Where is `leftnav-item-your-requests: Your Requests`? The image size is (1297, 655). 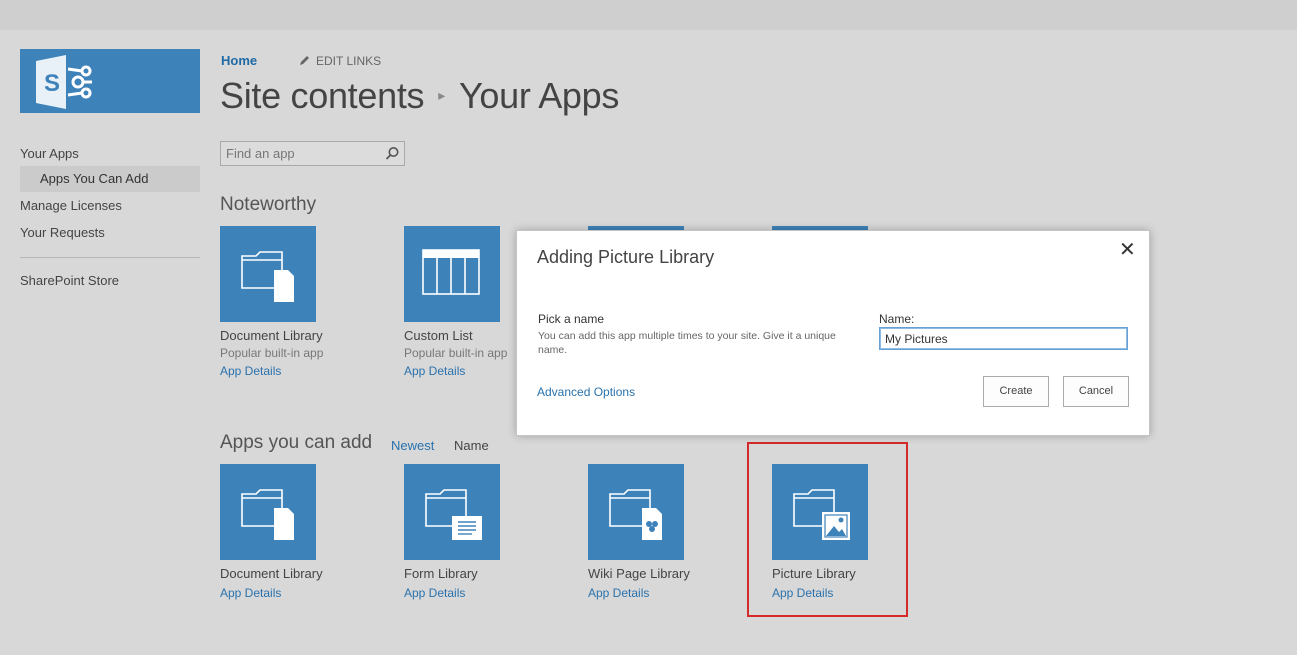
leftnav-item-your-requests: Your Requests is located at coordinates (110, 235).